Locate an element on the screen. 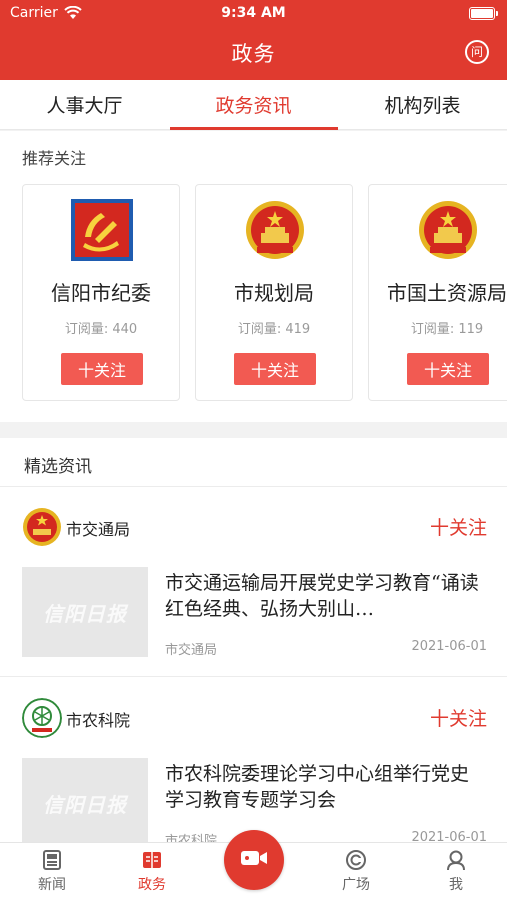 The height and width of the screenshot is (900, 507). news-source: 市交通局 is located at coordinates (191, 650).